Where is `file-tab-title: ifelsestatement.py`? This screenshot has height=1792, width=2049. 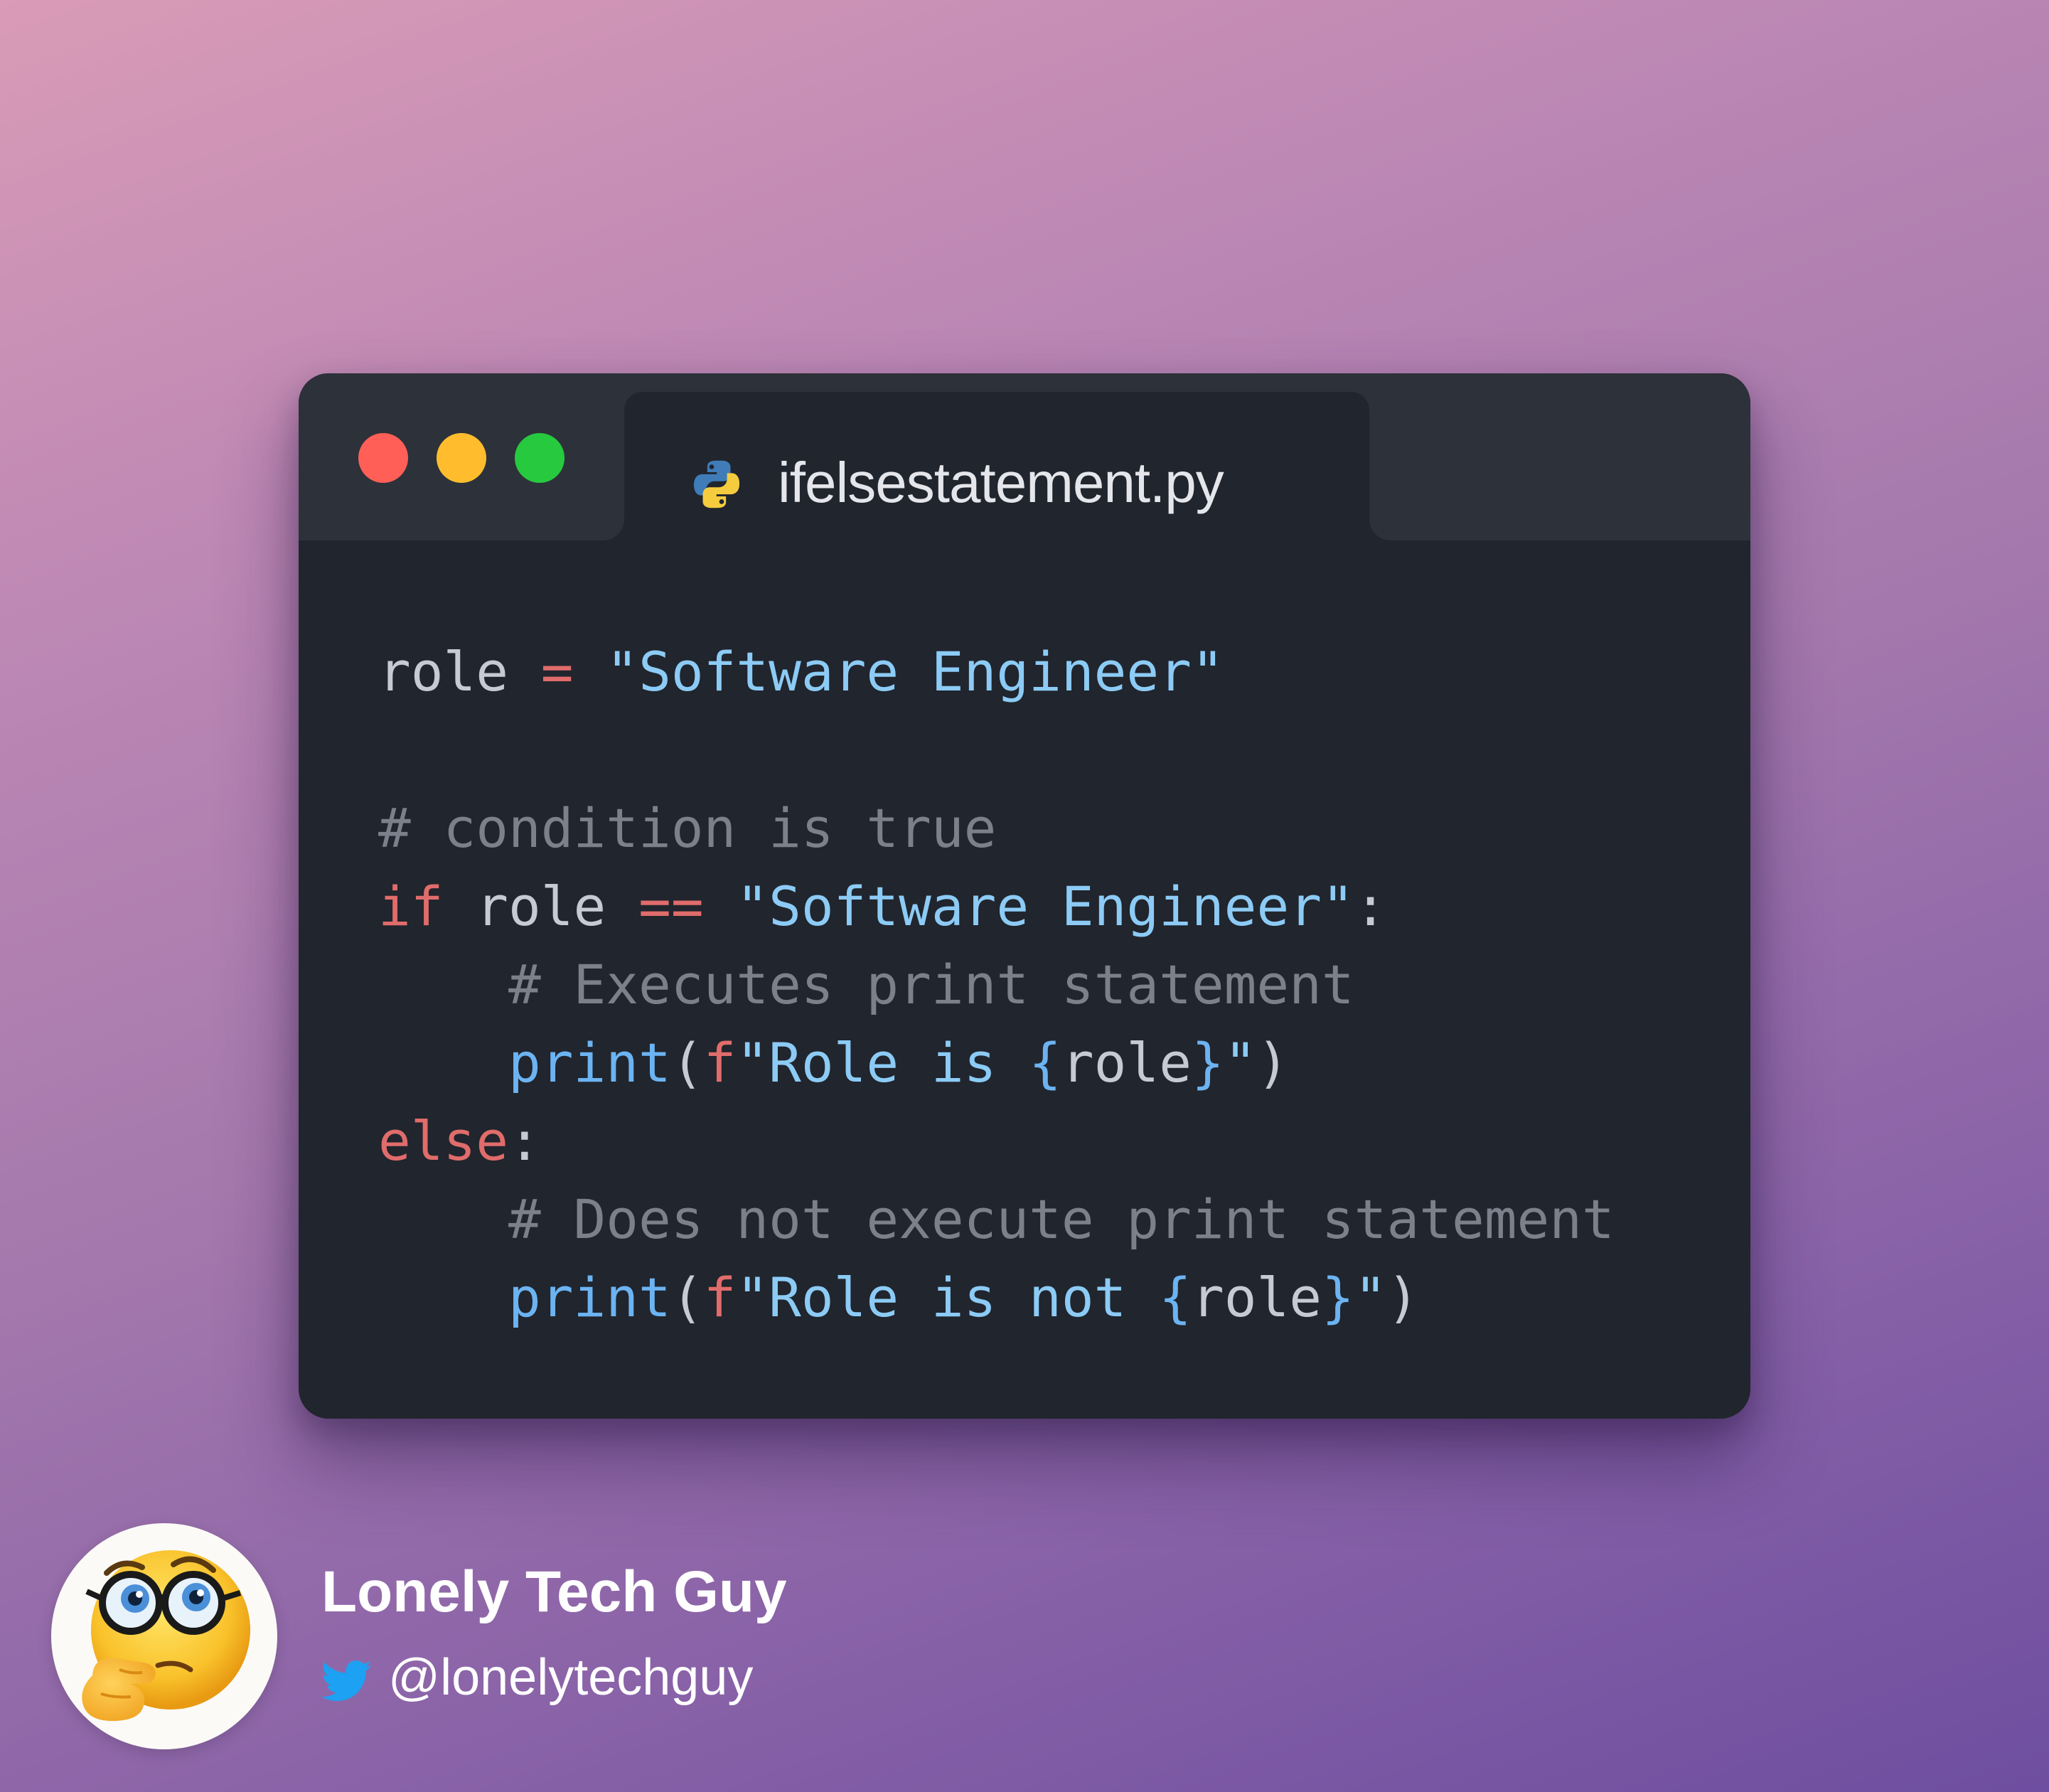 file-tab-title: ifelsestatement.py is located at coordinates (1001, 482).